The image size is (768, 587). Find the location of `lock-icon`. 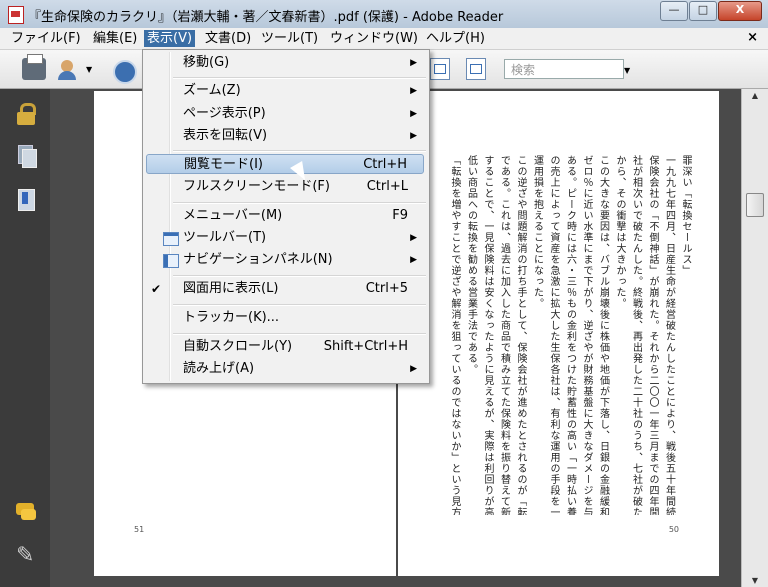

lock-icon is located at coordinates (26, 114).